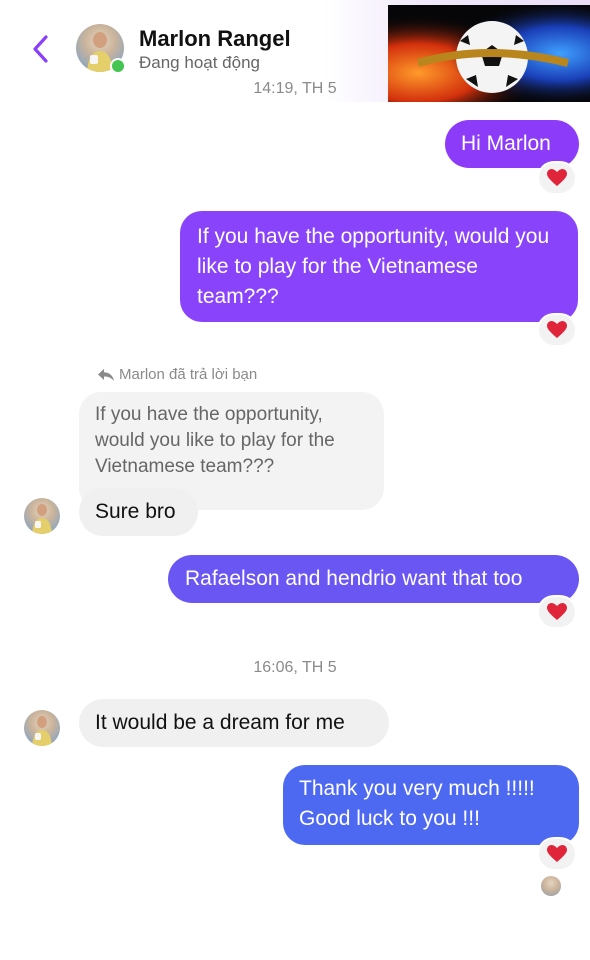 The height and width of the screenshot is (960, 590). Describe the element at coordinates (215, 39) in the screenshot. I see `contact-name: Marlon Rangel` at that location.